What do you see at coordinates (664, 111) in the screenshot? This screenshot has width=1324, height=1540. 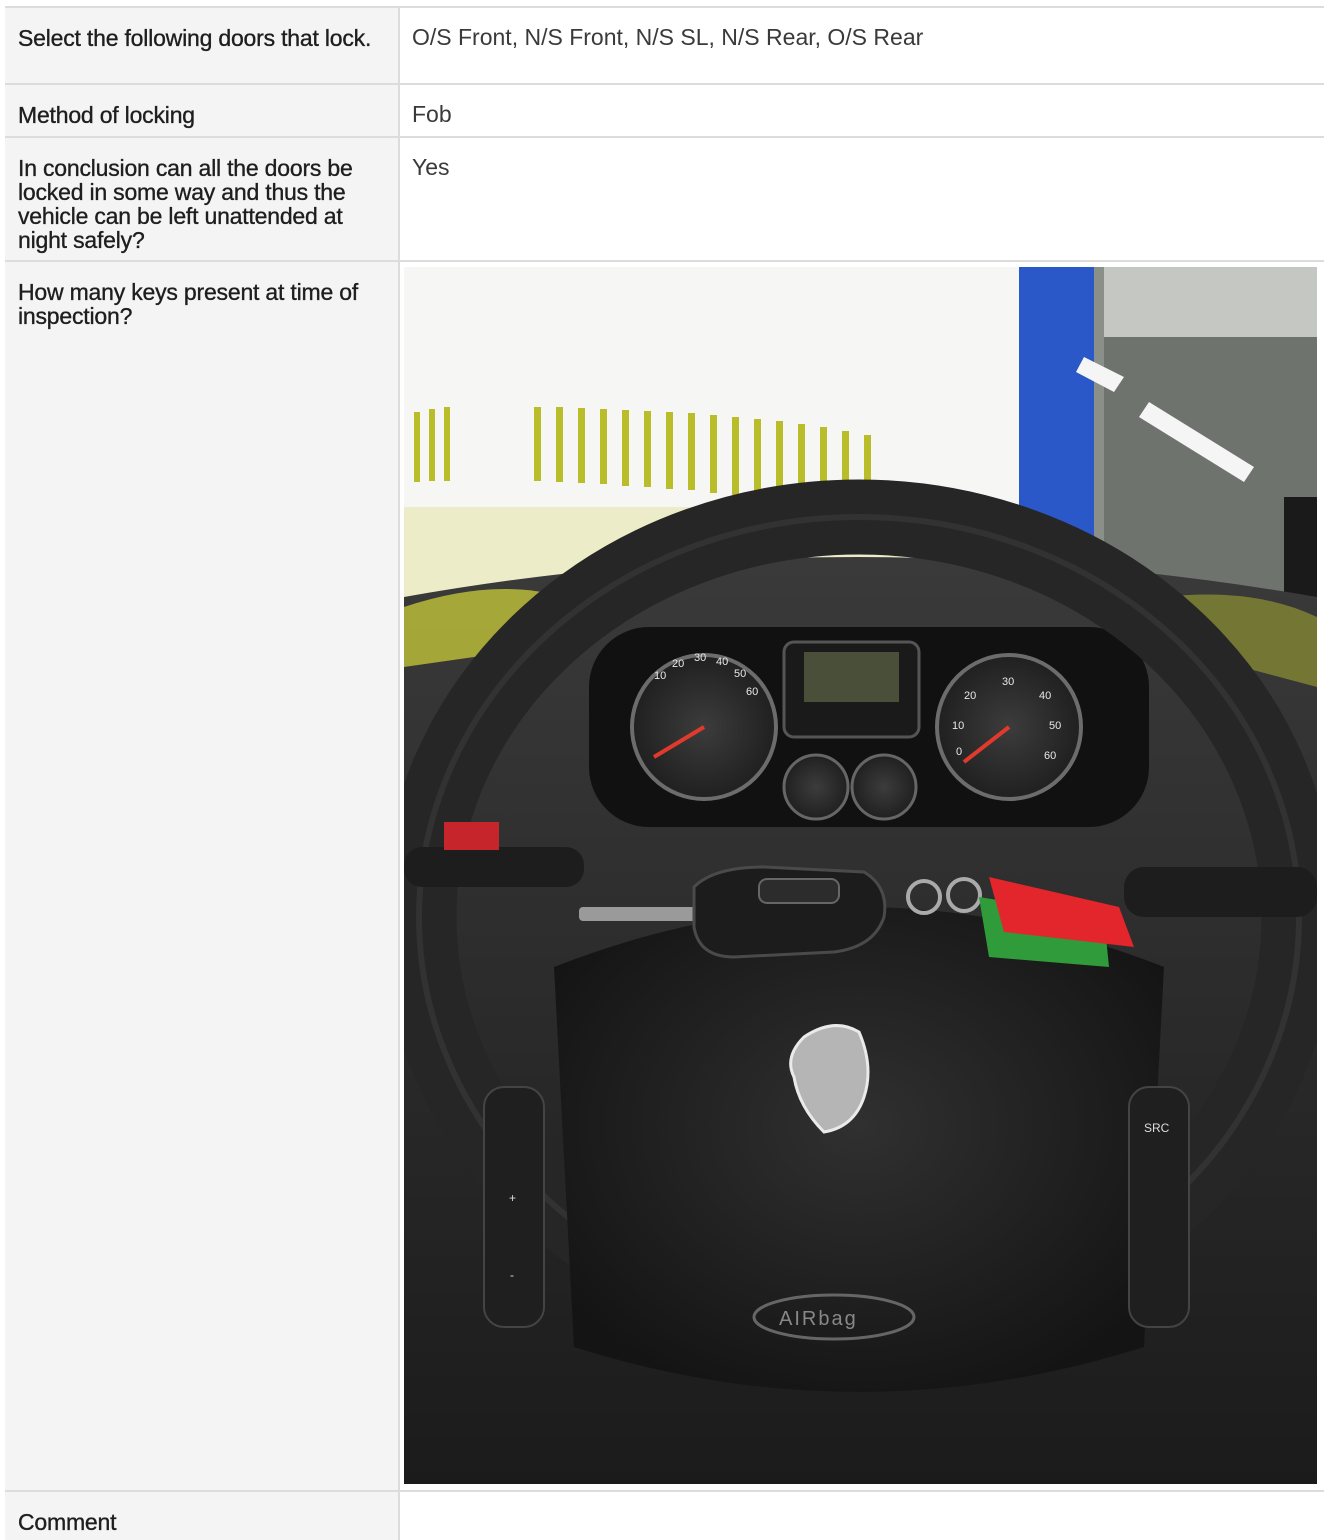 I see `row-method-locking: Method of locking Fob` at bounding box center [664, 111].